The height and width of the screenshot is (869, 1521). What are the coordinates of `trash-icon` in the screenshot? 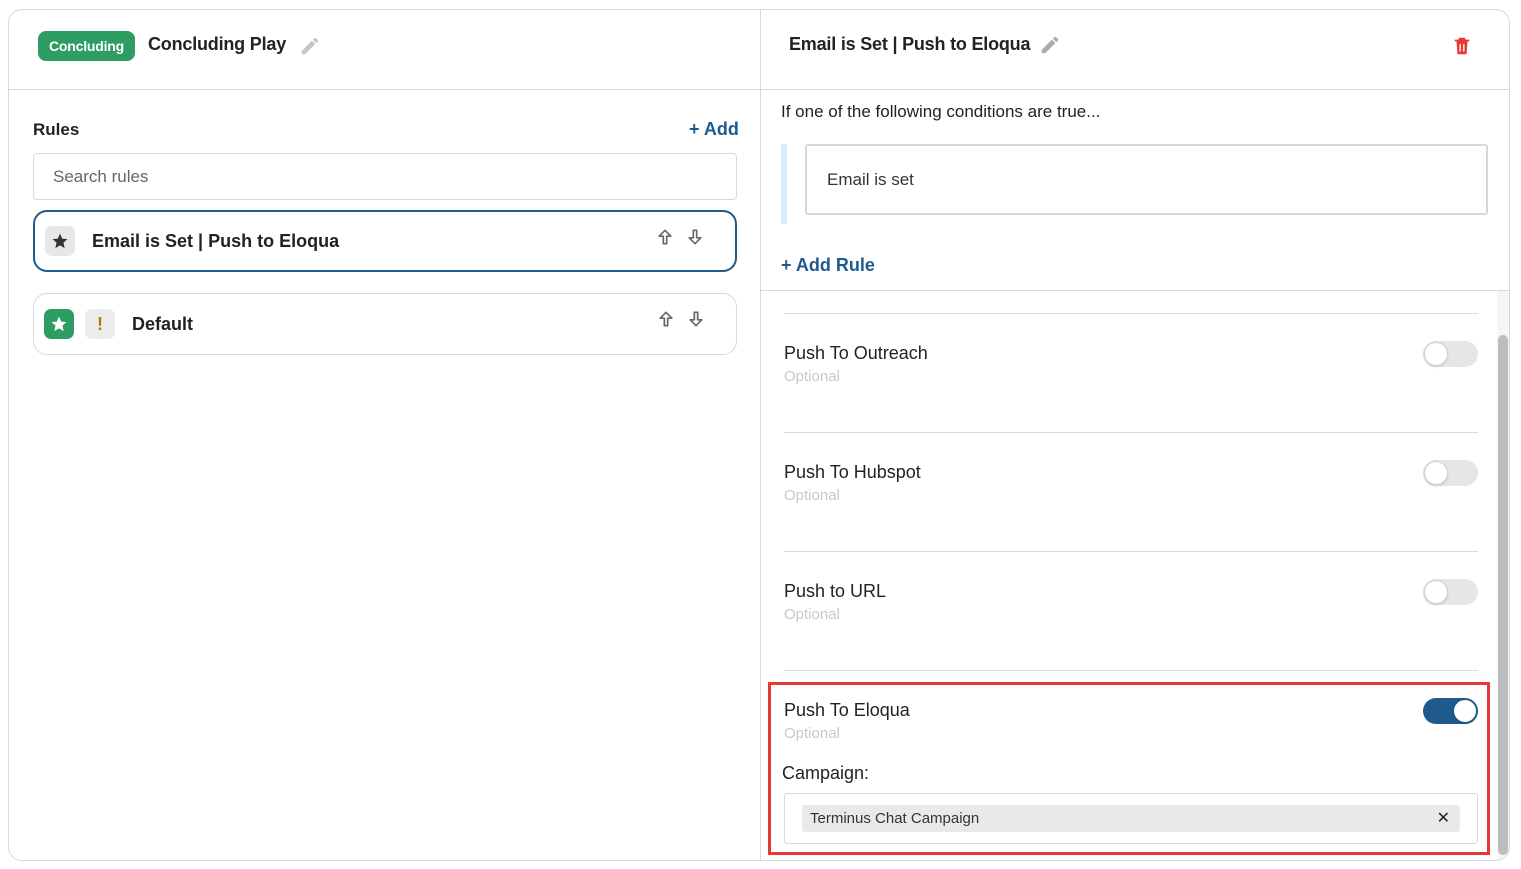 It's located at (1462, 46).